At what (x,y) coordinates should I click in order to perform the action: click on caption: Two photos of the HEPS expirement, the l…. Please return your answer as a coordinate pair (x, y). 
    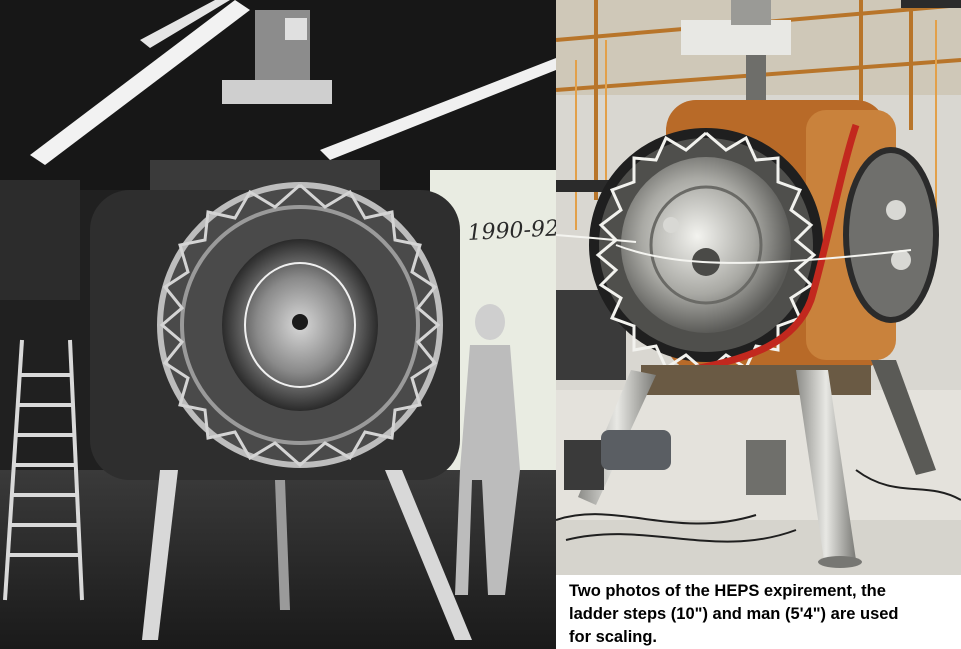
    Looking at the image, I should click on (758, 612).